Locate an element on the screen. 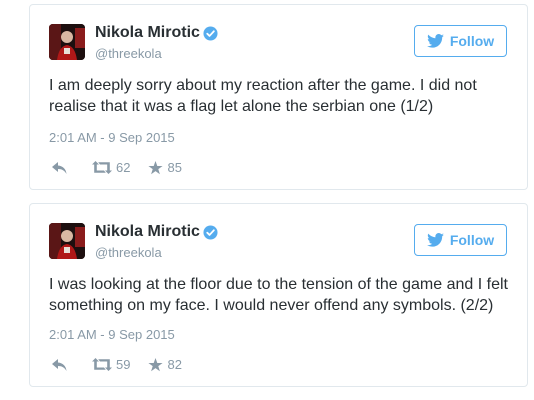 The image size is (534, 400). favorite-button: 82 is located at coordinates (165, 364).